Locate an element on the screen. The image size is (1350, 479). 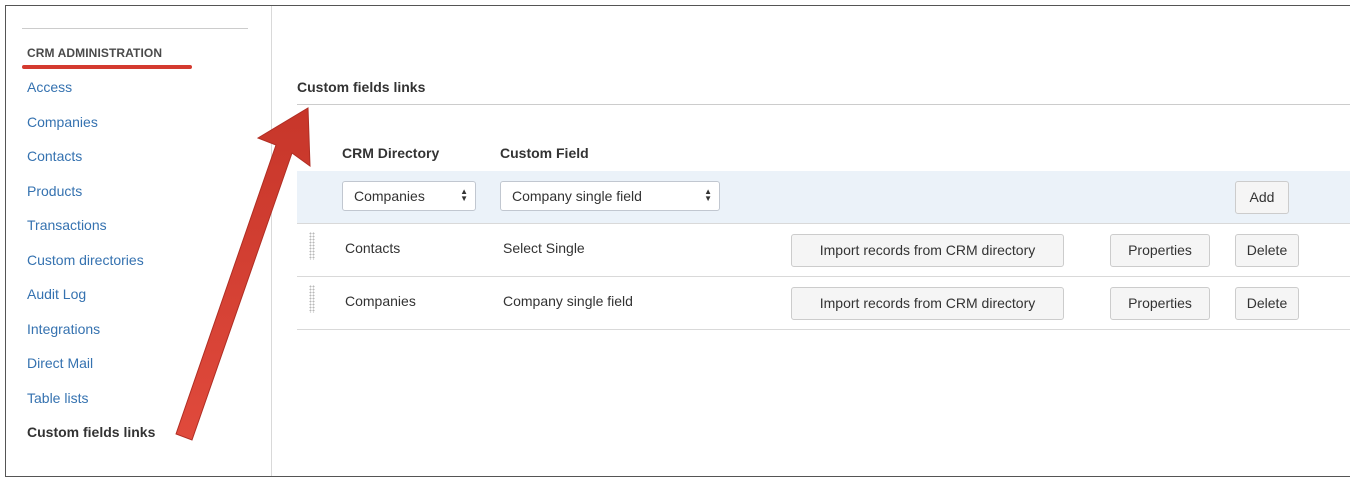
custom-field-select: Company single field ▲ ▼ is located at coordinates (610, 196).